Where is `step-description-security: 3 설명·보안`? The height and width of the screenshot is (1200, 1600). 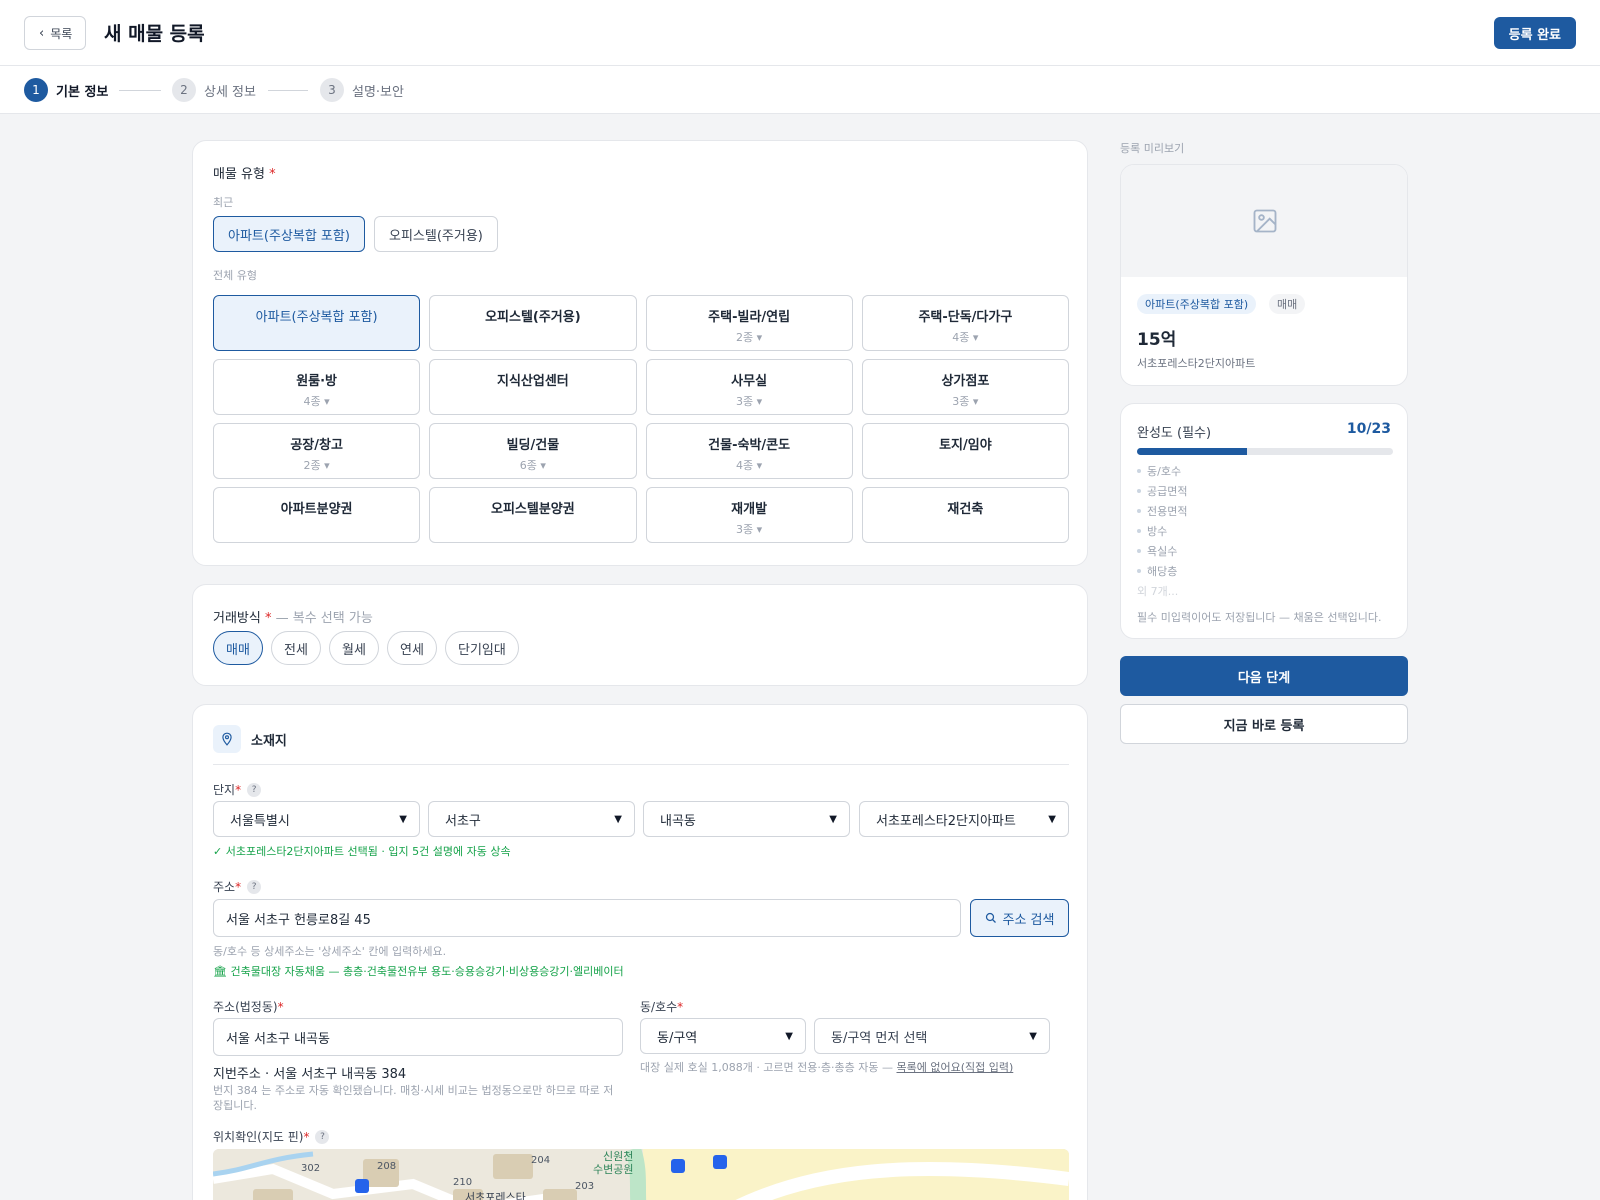 step-description-security: 3 설명·보안 is located at coordinates (362, 90).